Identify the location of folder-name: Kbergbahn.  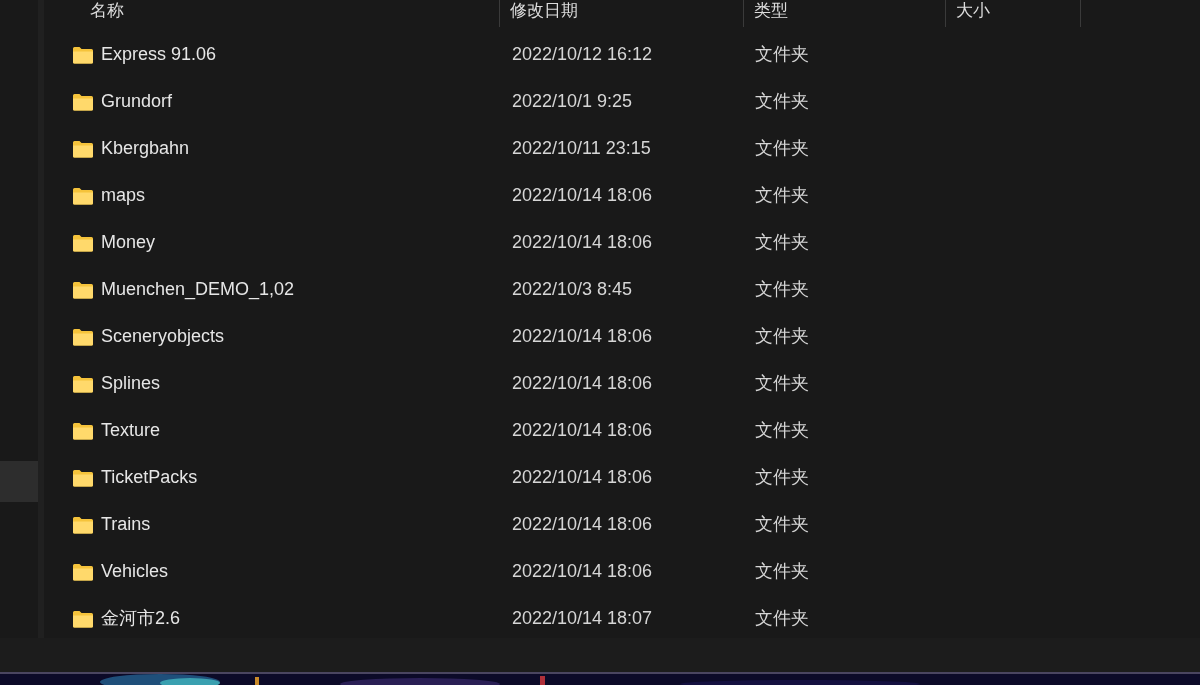
(145, 148).